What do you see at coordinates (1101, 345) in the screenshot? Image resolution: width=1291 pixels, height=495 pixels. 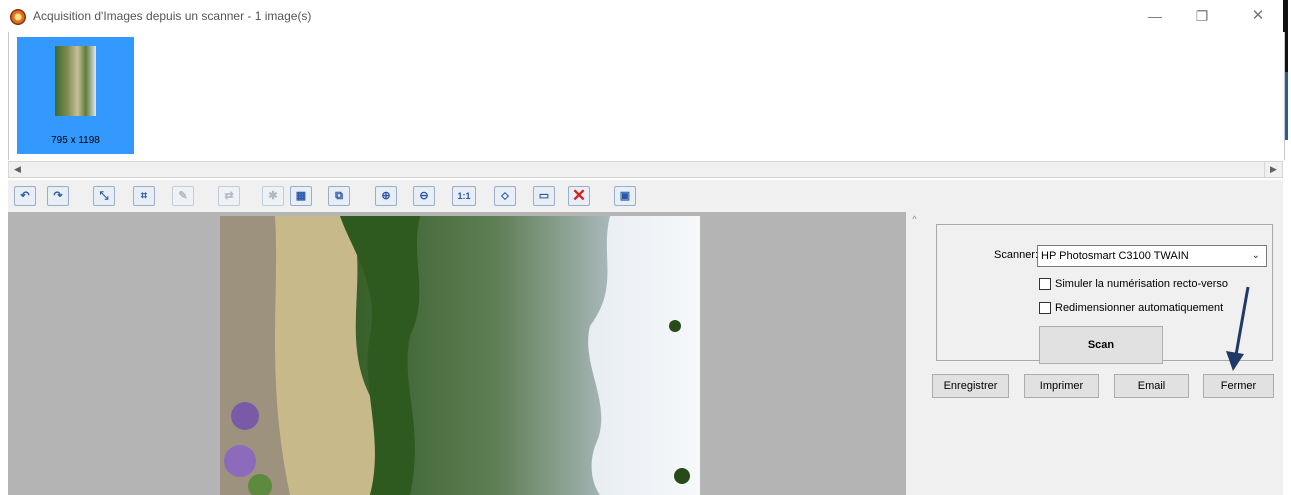 I see `scan-button: Scan` at bounding box center [1101, 345].